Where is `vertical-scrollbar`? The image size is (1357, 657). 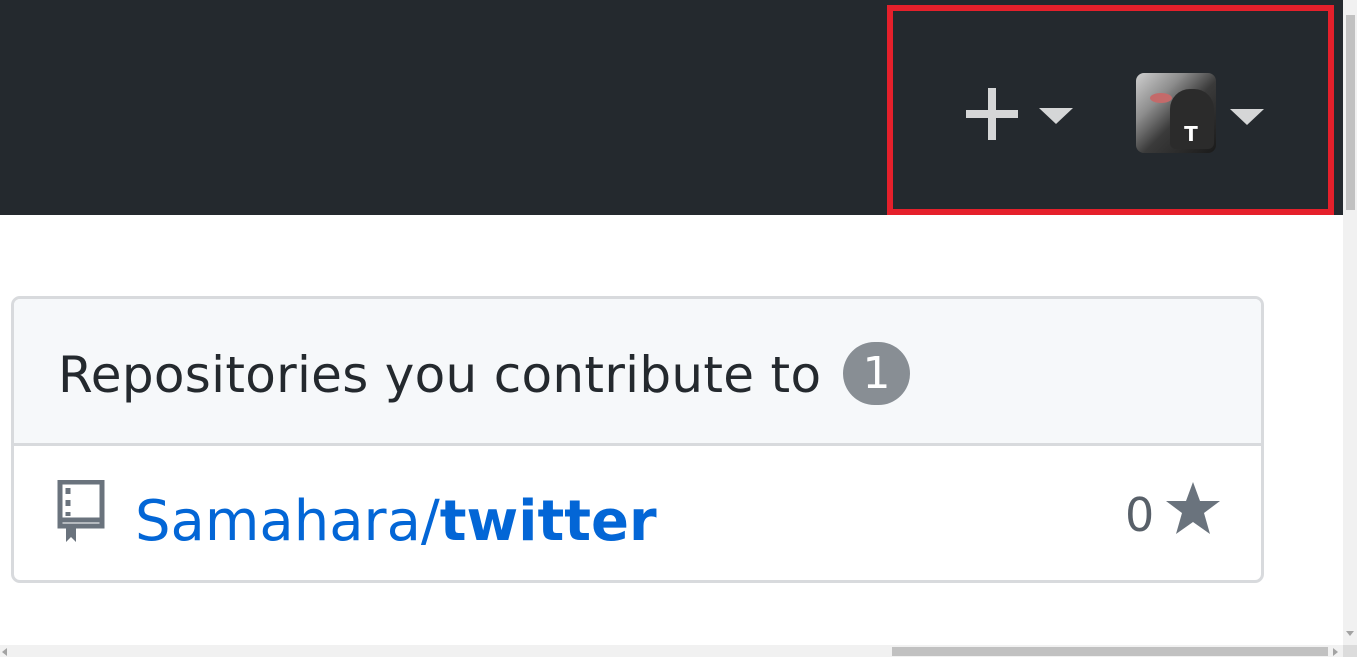
vertical-scrollbar is located at coordinates (1350, 322).